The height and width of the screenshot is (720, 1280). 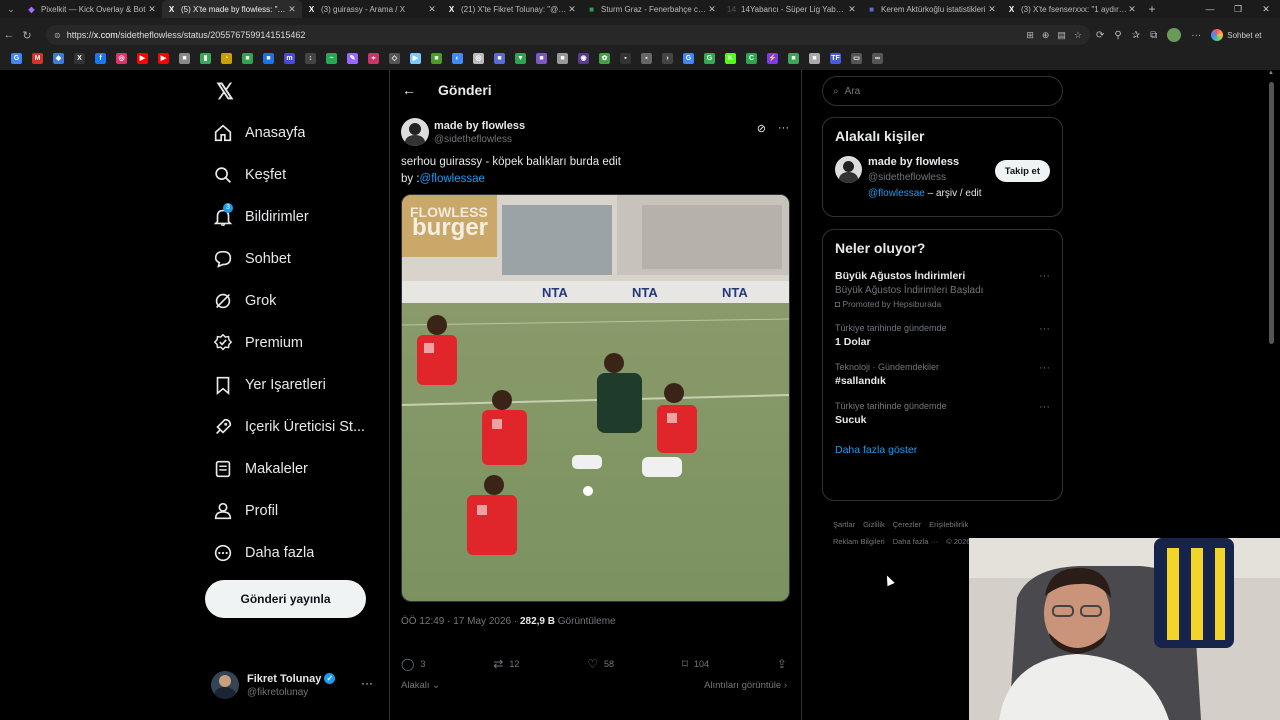 I want to click on sync-icon: ⟳, so click(x=1100, y=35).